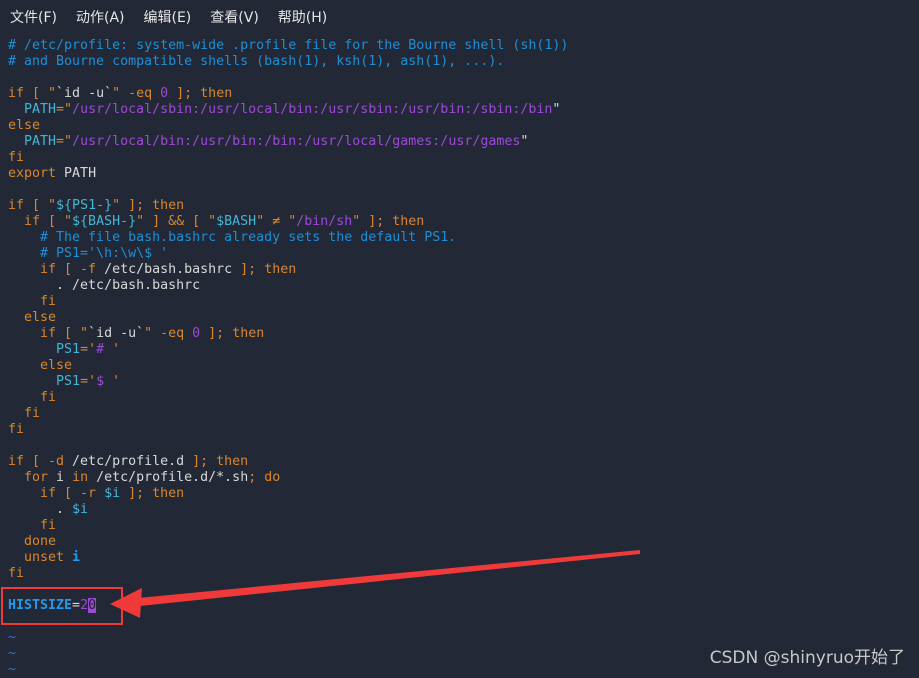 The image size is (919, 678). Describe the element at coordinates (126, 603) in the screenshot. I see `arrow-head` at that location.